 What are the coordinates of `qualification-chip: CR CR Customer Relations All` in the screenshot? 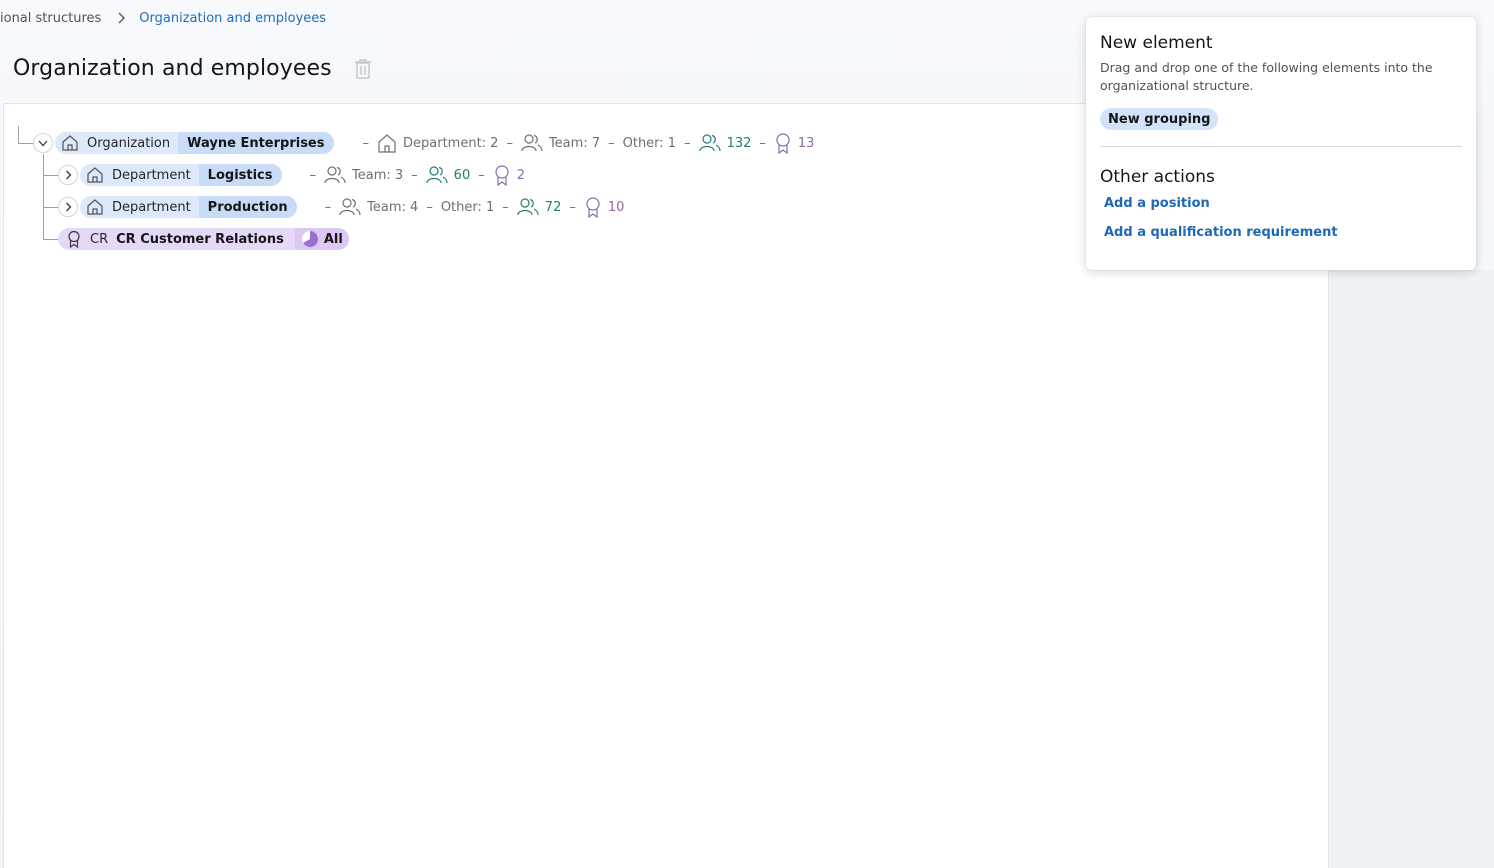 It's located at (203, 239).